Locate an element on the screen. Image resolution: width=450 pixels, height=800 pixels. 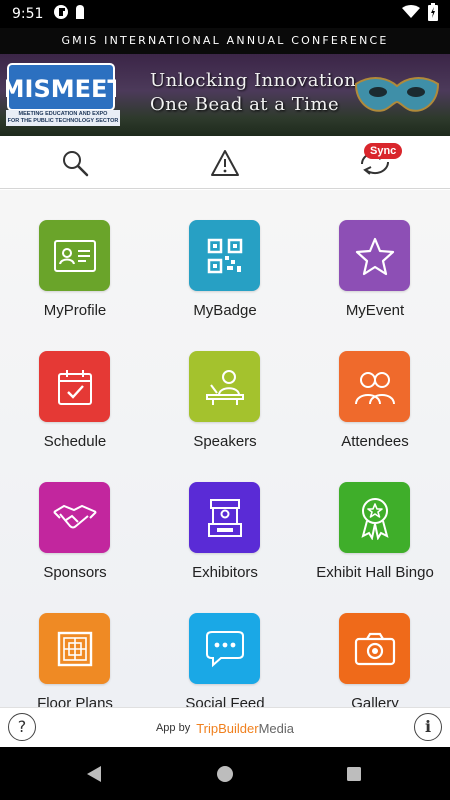
menu-tile-speakers: Speakers is located at coordinates (225, 386).